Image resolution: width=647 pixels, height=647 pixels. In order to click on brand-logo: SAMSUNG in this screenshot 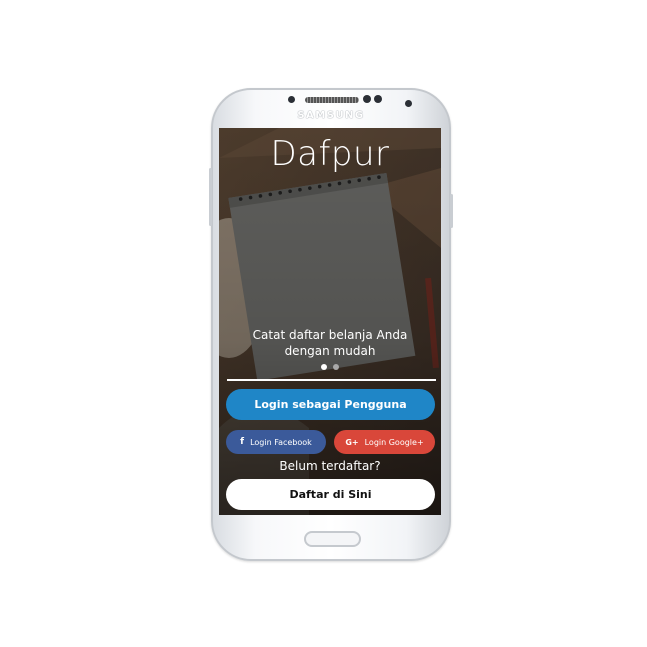, I will do `click(331, 115)`.